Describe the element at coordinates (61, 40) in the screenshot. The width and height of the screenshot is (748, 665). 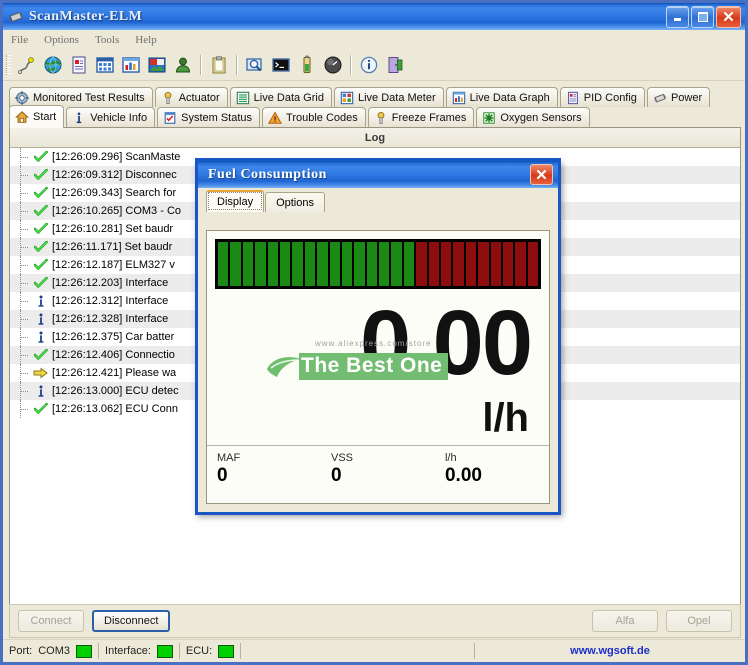
I see `menu-options: Options` at that location.